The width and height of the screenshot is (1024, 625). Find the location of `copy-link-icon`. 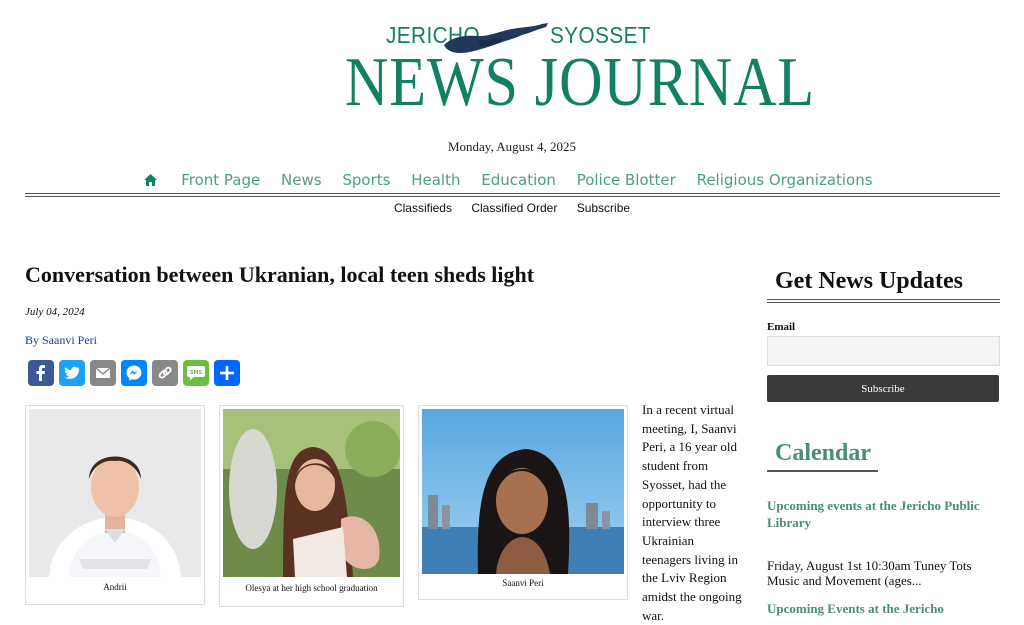

copy-link-icon is located at coordinates (165, 373).